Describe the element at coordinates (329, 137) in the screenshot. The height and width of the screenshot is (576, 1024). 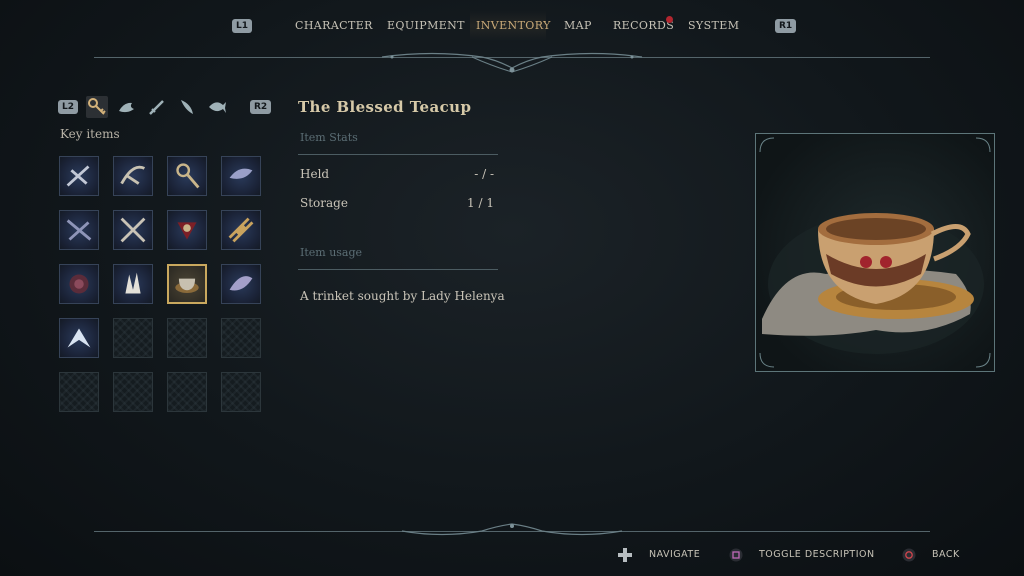
I see `item-stats-heading: Item Stats` at that location.